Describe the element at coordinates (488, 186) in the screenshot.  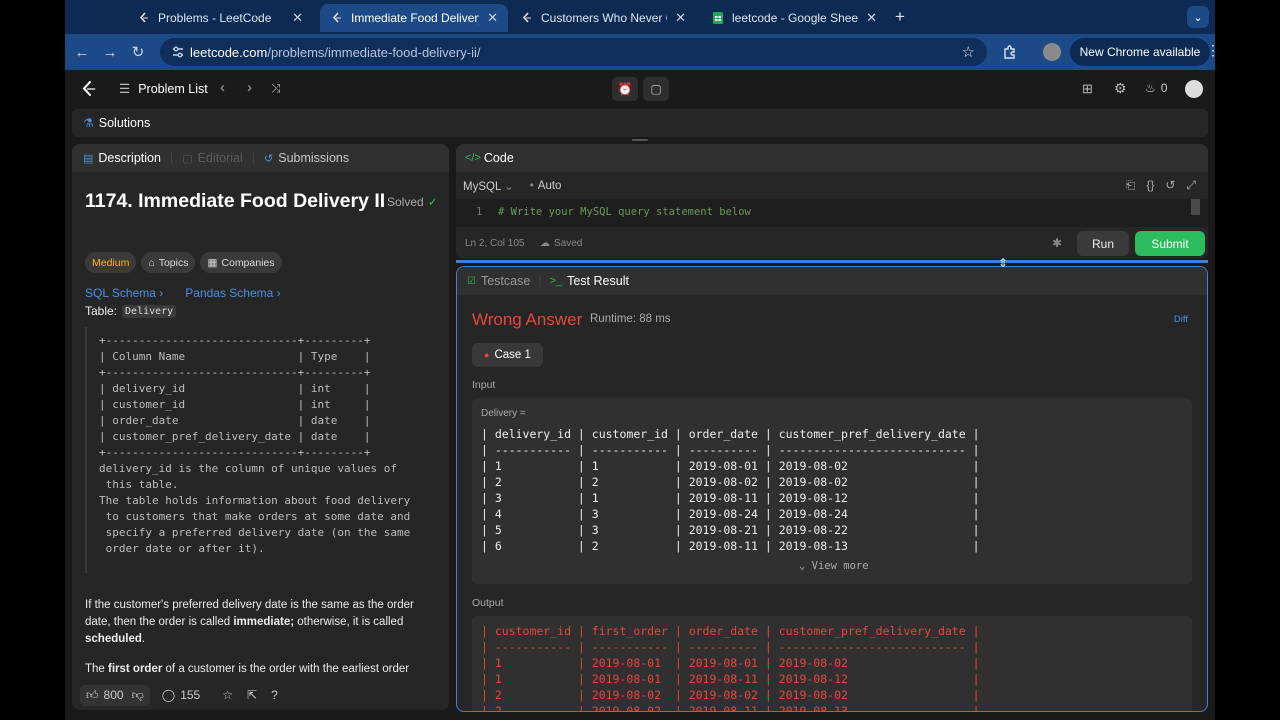
I see `language-select: MySQL ⌄` at that location.